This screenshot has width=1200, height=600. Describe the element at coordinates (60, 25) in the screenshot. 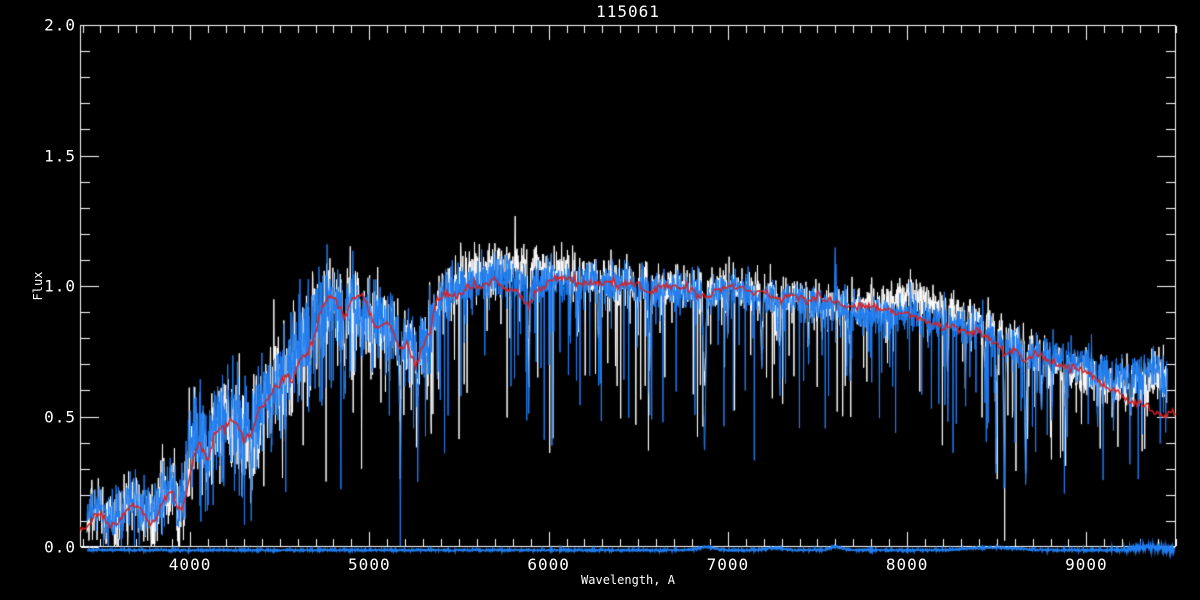

I see `y-tick-label: 2.0` at that location.